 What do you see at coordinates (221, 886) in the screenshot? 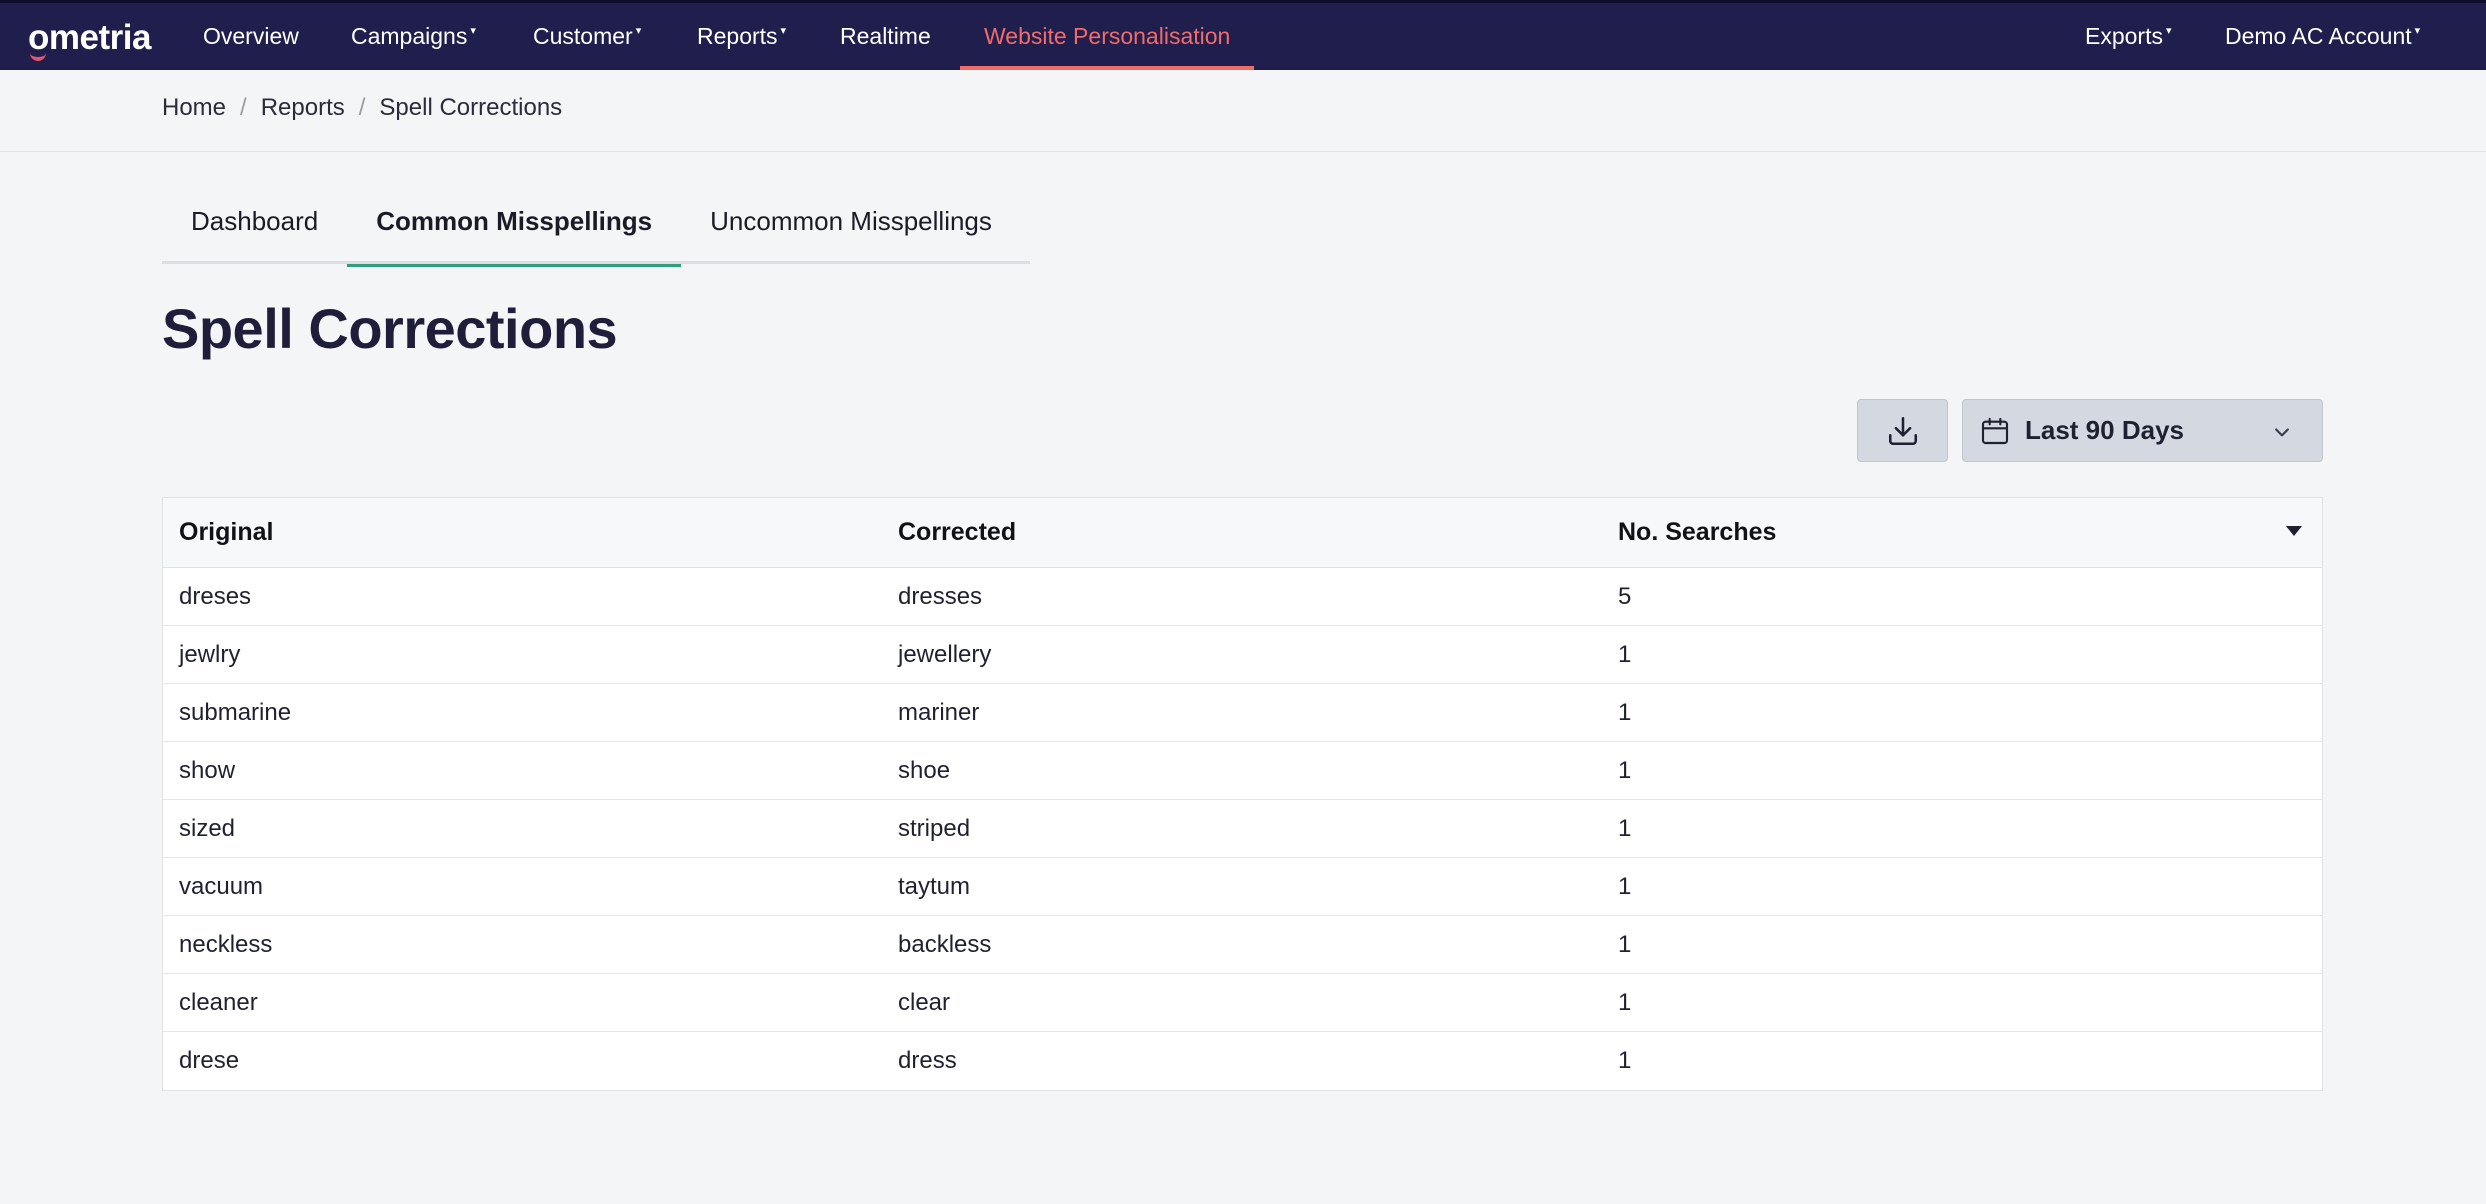
I see `cell-original: vacuum` at bounding box center [221, 886].